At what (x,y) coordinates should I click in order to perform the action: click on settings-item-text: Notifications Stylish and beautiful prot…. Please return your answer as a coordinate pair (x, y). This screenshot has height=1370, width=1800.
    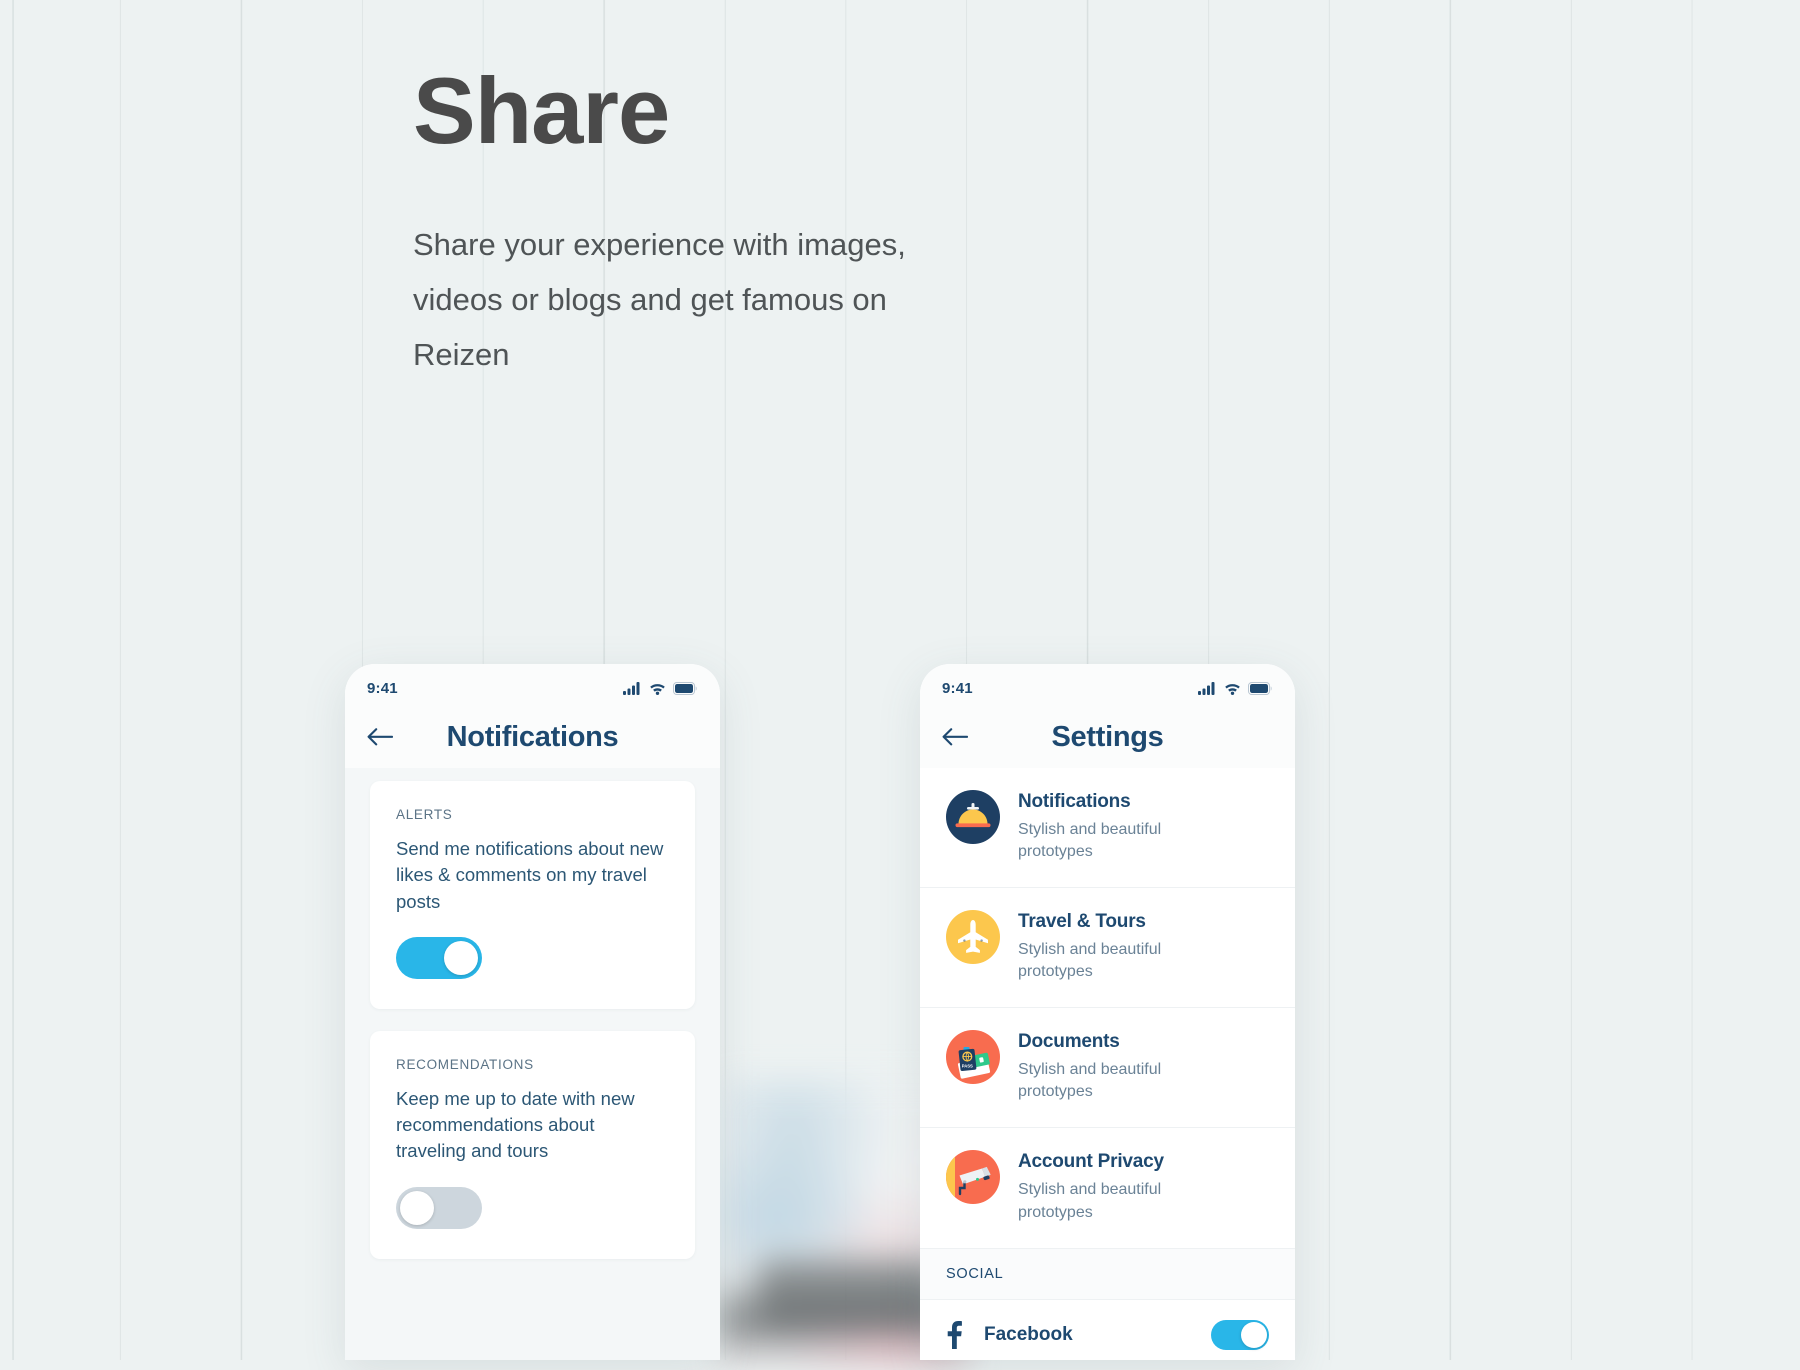
    Looking at the image, I should click on (1098, 826).